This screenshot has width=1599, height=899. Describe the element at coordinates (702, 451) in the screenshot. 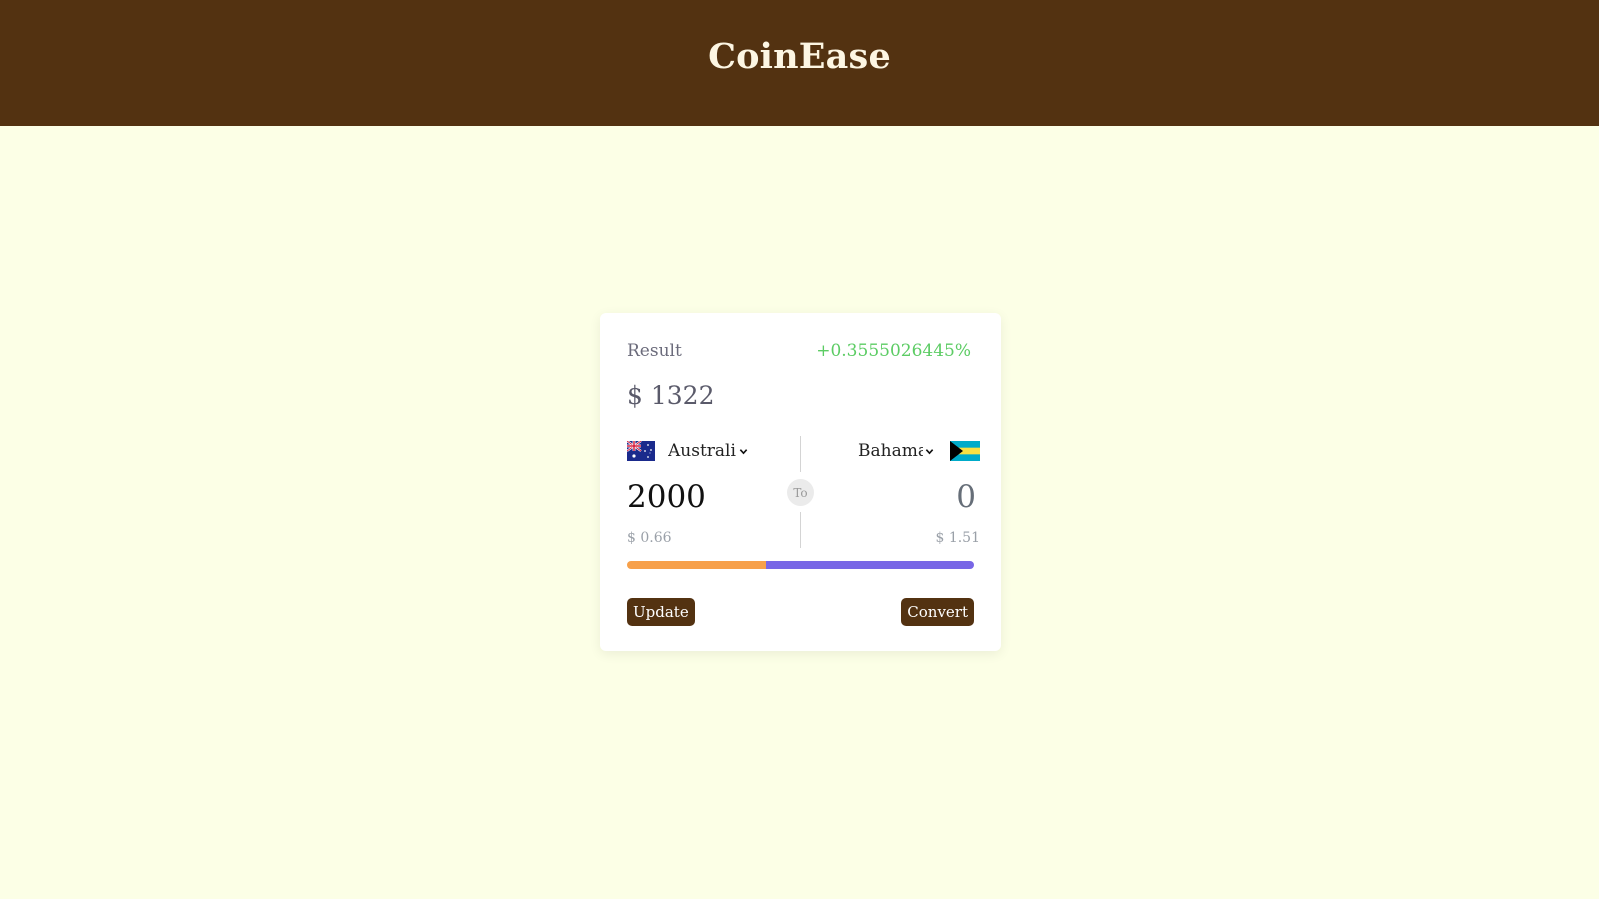

I see `from-currency-label: Australi` at that location.